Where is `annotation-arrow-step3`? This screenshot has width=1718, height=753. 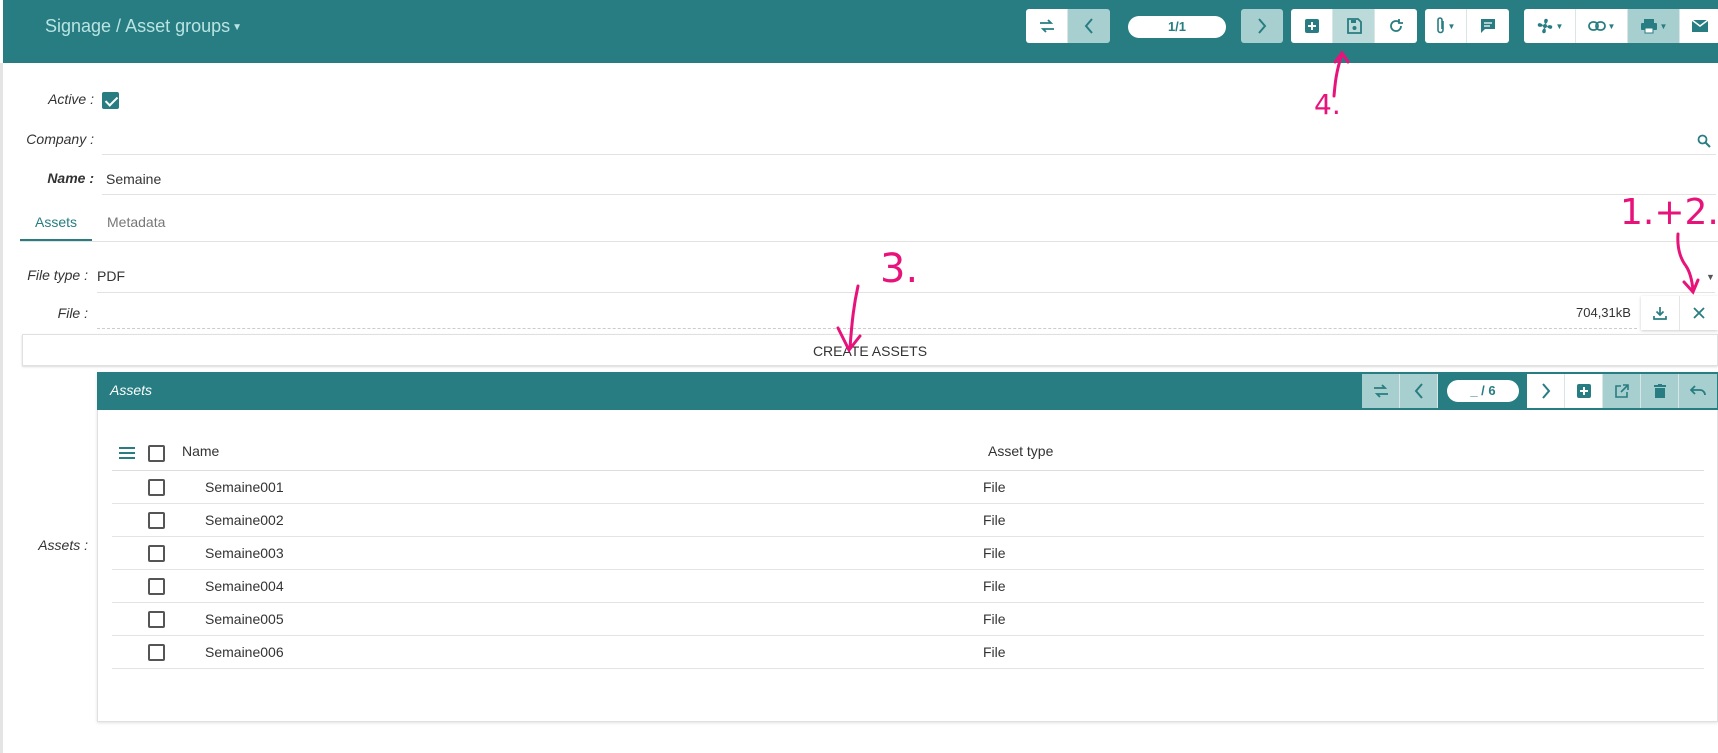 annotation-arrow-step3 is located at coordinates (849, 318).